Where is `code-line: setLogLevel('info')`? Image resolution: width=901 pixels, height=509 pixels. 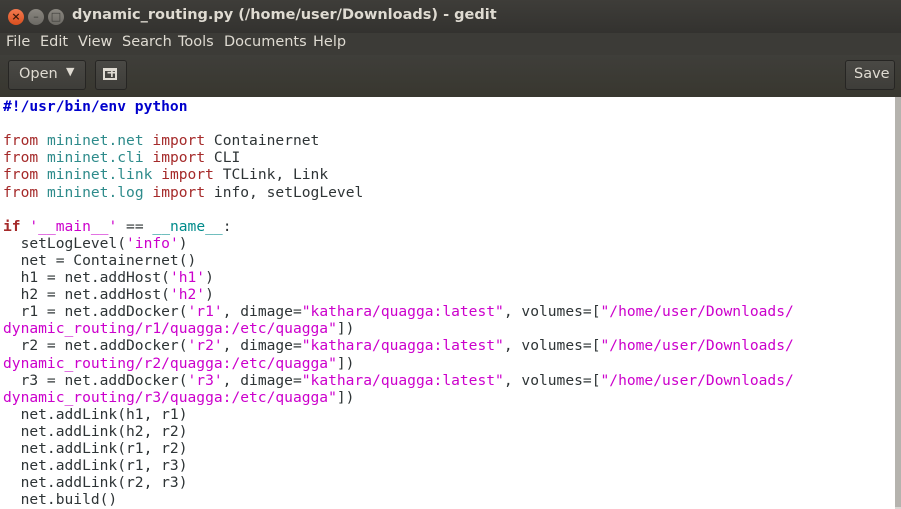 code-line: setLogLevel('info') is located at coordinates (95, 243).